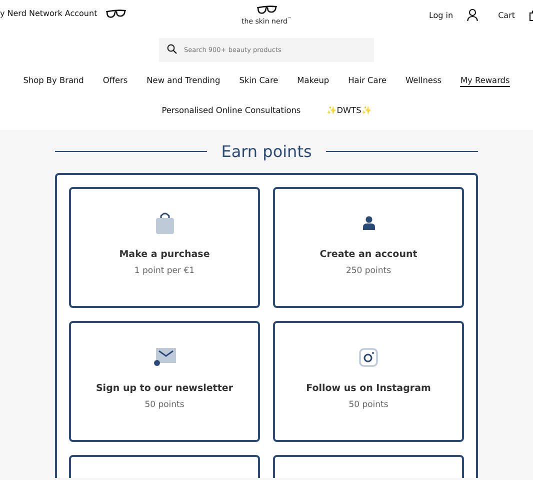 Image resolution: width=533 pixels, height=480 pixels. I want to click on nav-link: Shop By Brand, so click(53, 81).